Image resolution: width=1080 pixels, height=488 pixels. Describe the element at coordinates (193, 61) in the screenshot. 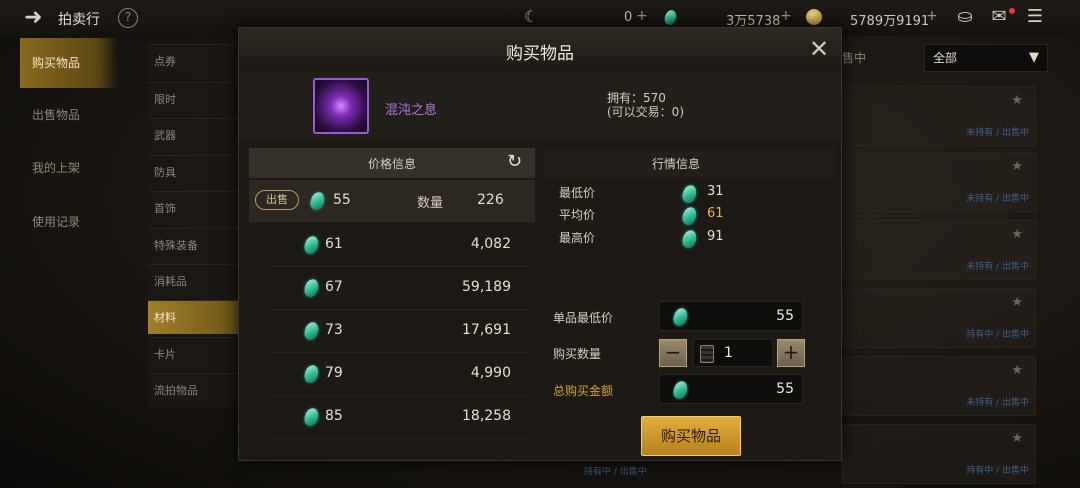

I see `category-tab: 点券` at that location.